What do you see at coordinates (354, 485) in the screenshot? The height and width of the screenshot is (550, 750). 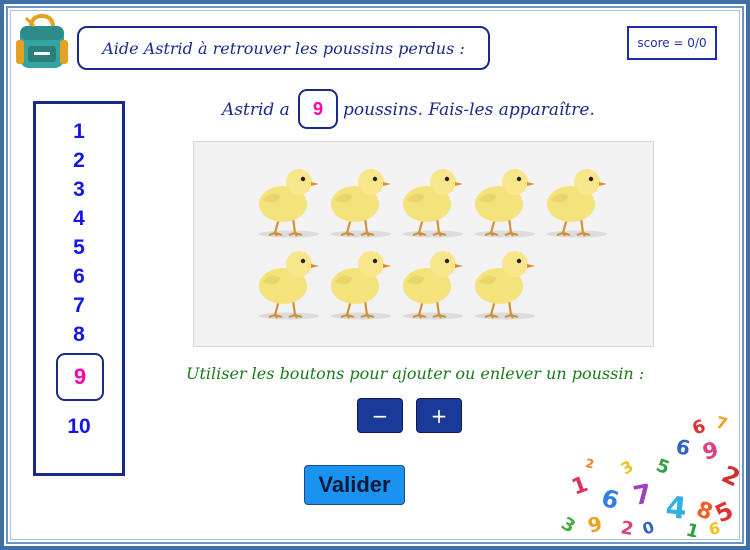 I see `validate-button: Valider` at bounding box center [354, 485].